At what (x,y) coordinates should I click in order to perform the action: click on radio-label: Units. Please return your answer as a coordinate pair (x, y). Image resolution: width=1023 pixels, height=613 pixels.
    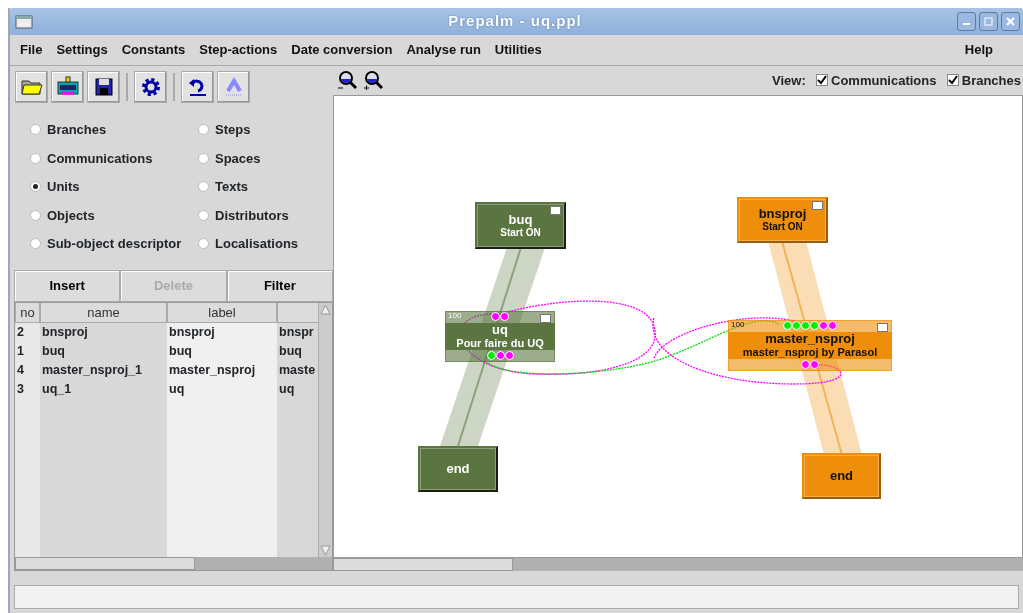
    Looking at the image, I should click on (63, 187).